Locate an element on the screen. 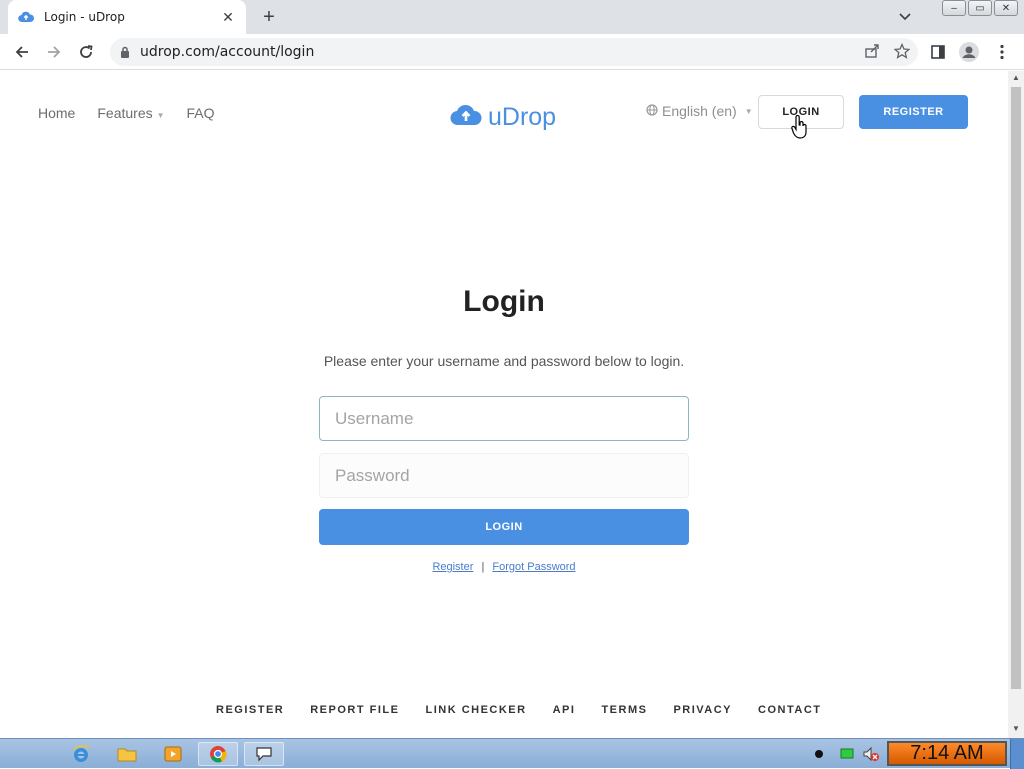 The image size is (1024, 769). footer-link-link-checker: LINK CHECKER is located at coordinates (475, 710).